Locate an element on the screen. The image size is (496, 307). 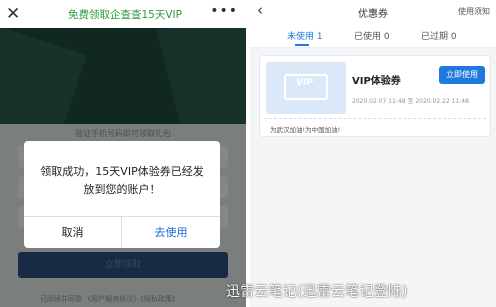
left-page-title: 免费领取企查查15天VIP is located at coordinates (125, 15).